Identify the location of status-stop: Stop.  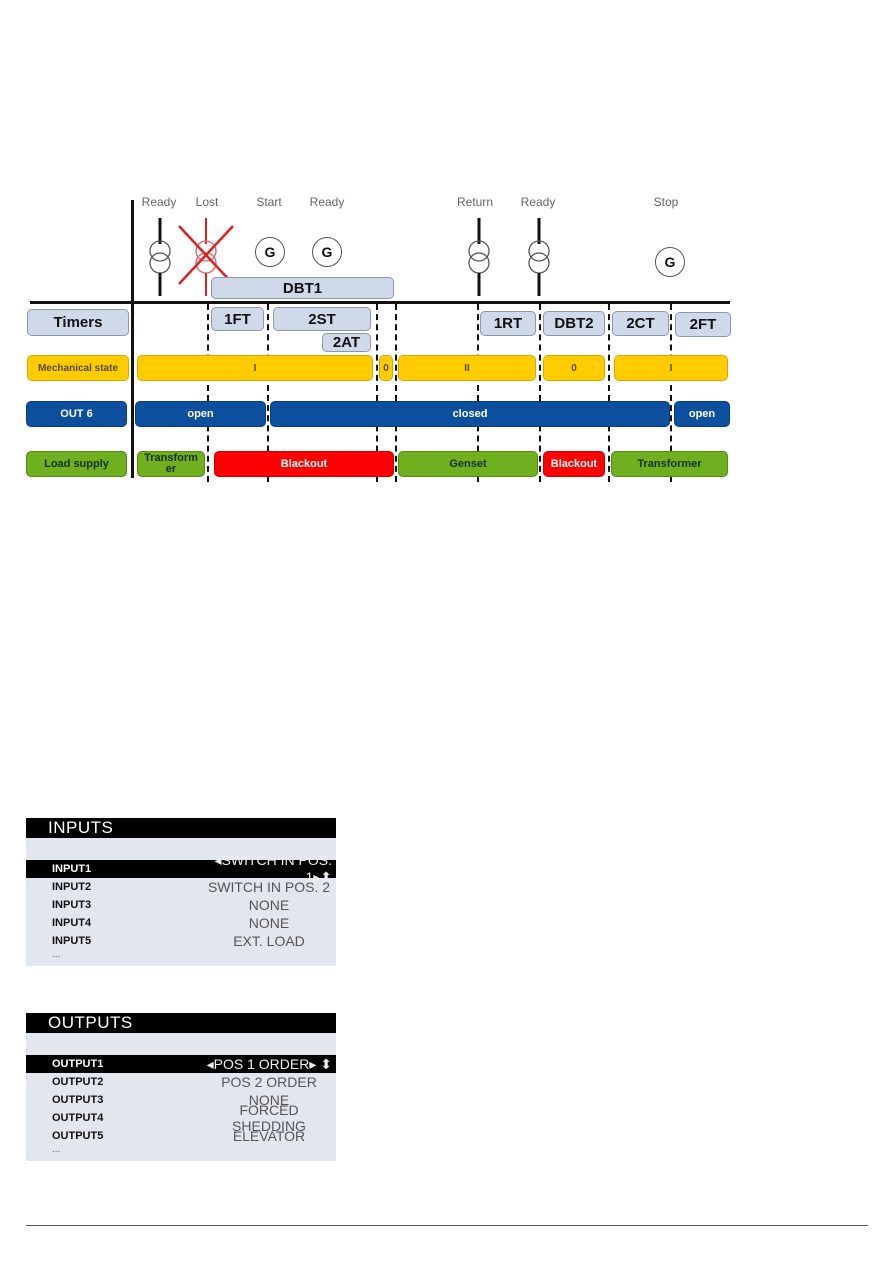
(666, 202).